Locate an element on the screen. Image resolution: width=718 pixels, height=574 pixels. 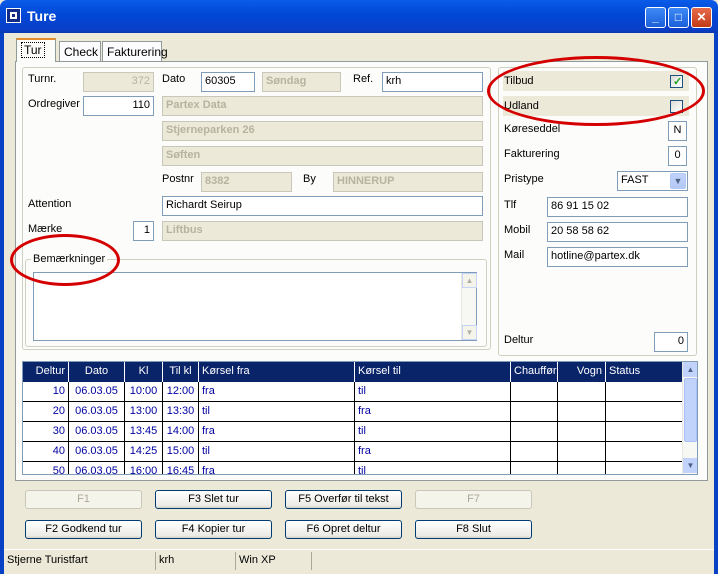
f2-approve-trip-button: F2 Godkend tur is located at coordinates (83, 529).